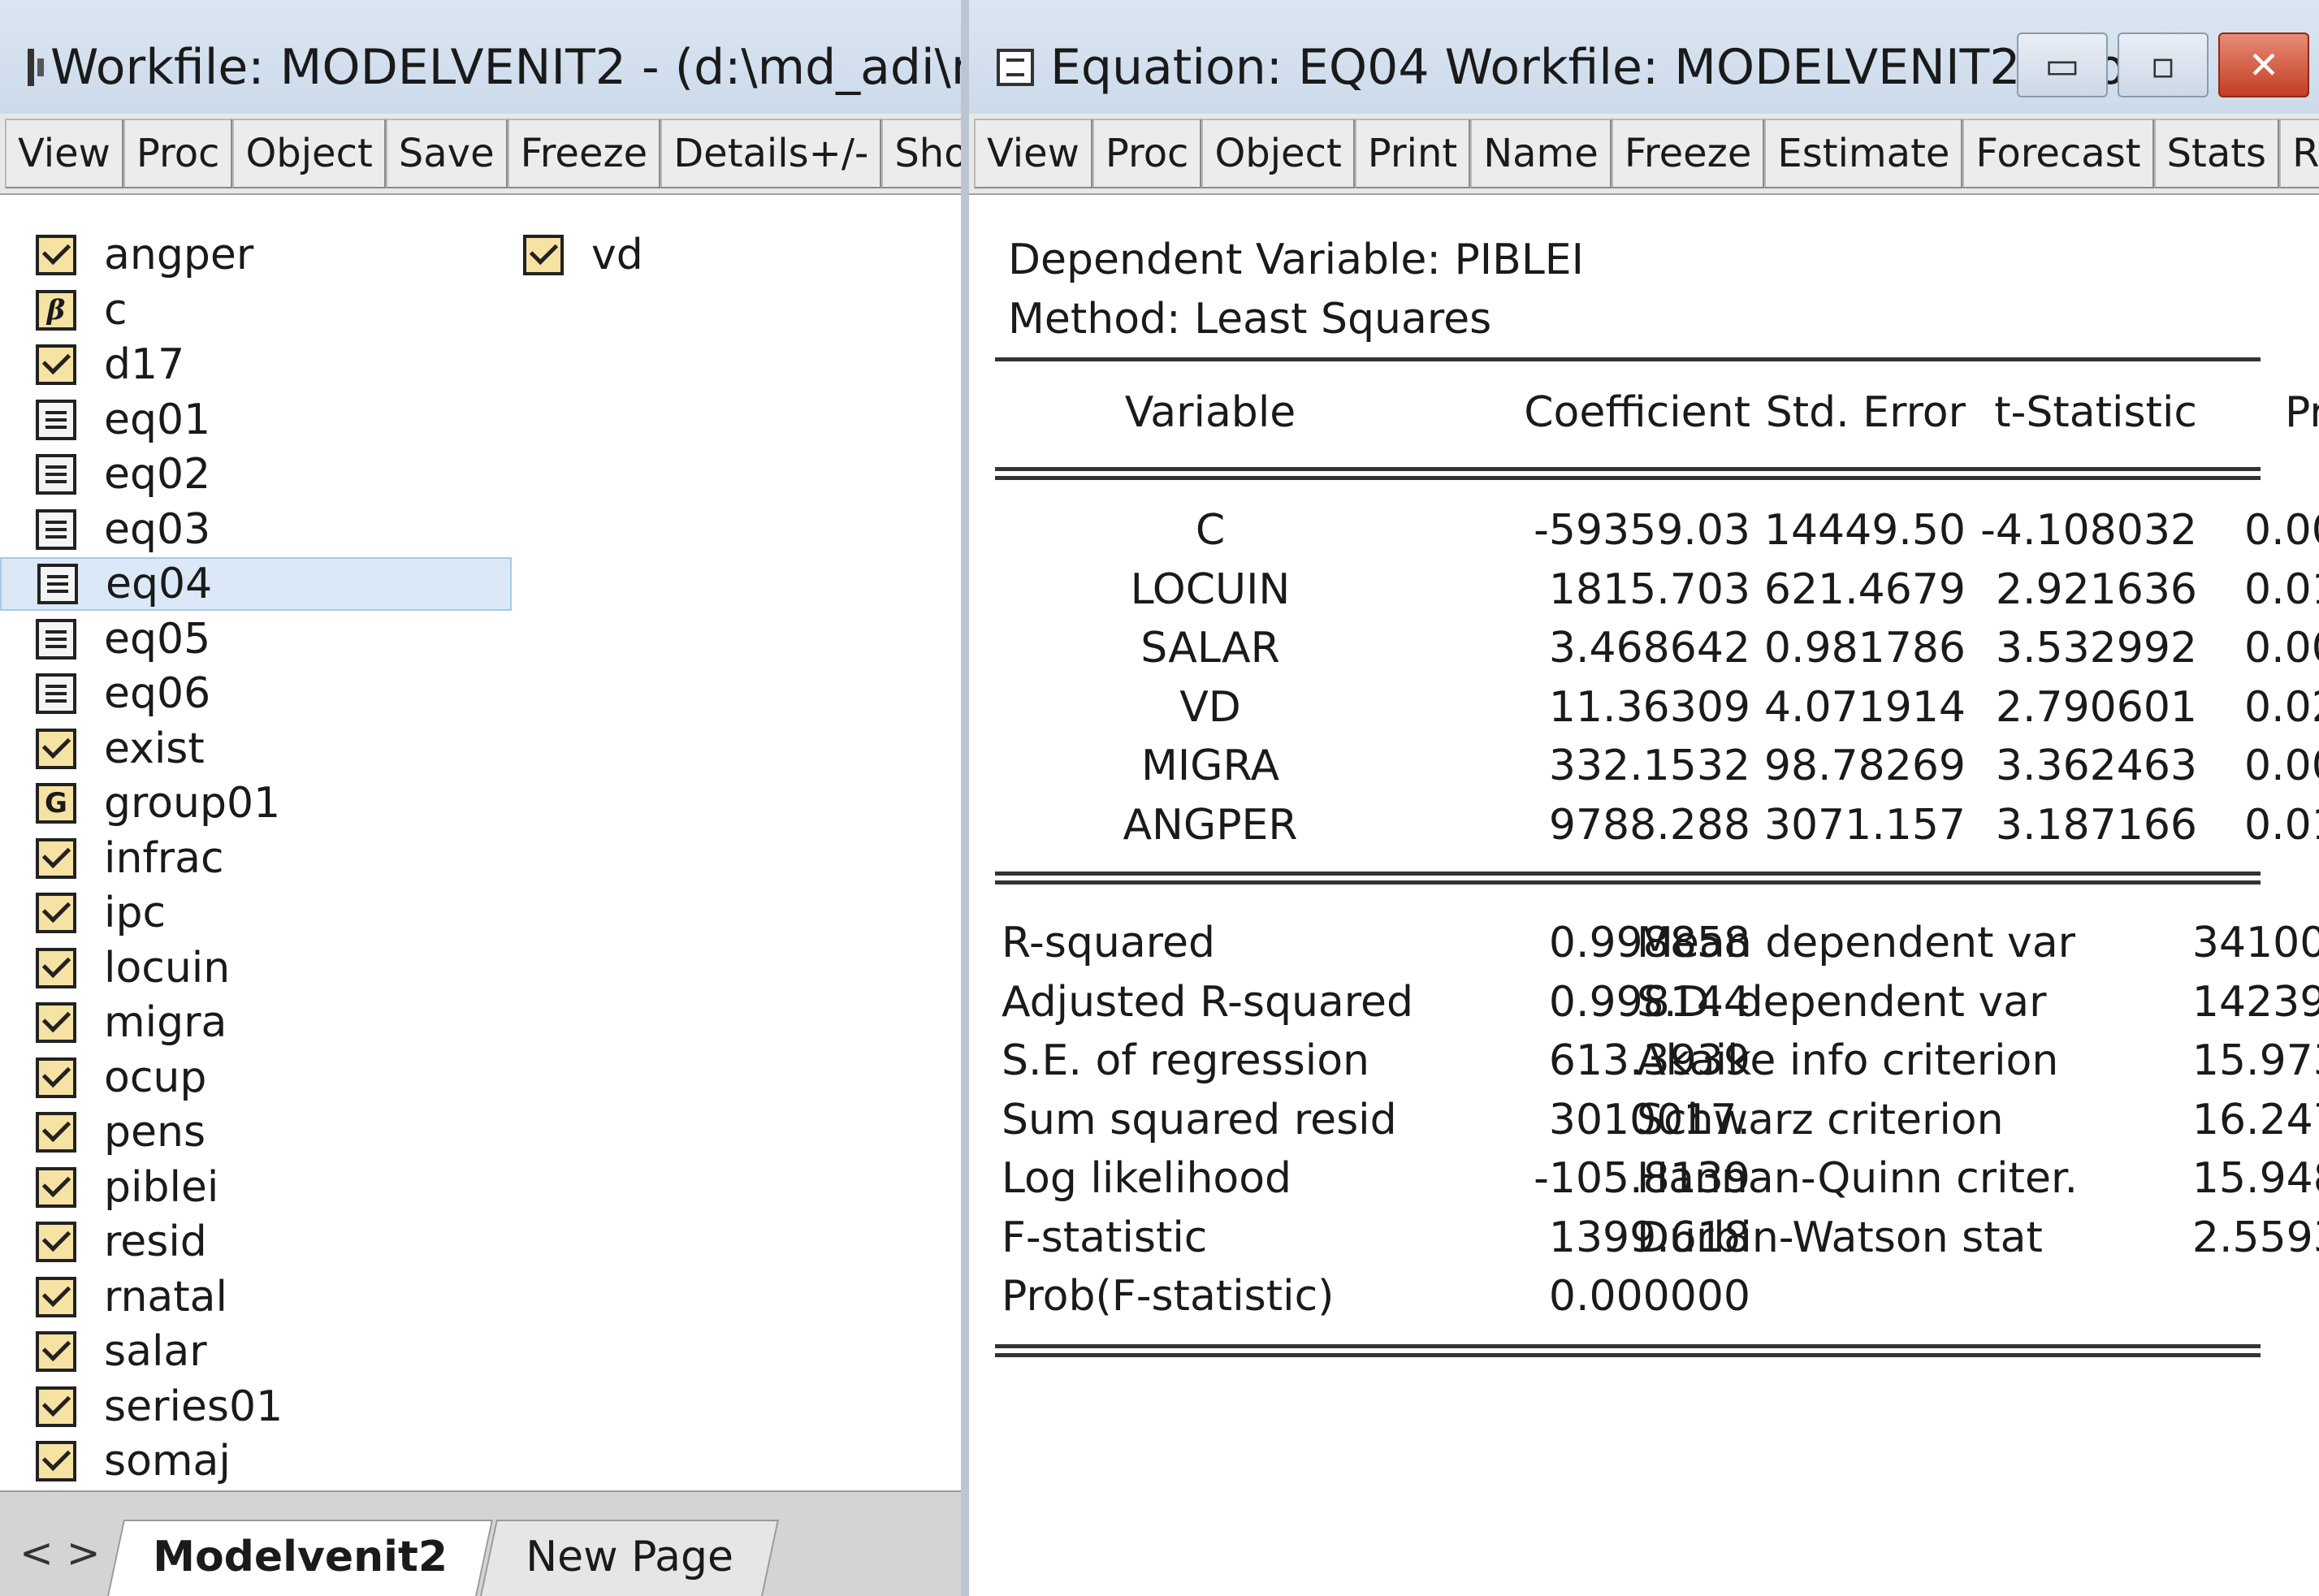 This screenshot has height=1596, width=2319. Describe the element at coordinates (157, 639) in the screenshot. I see `object-name: eq05` at that location.